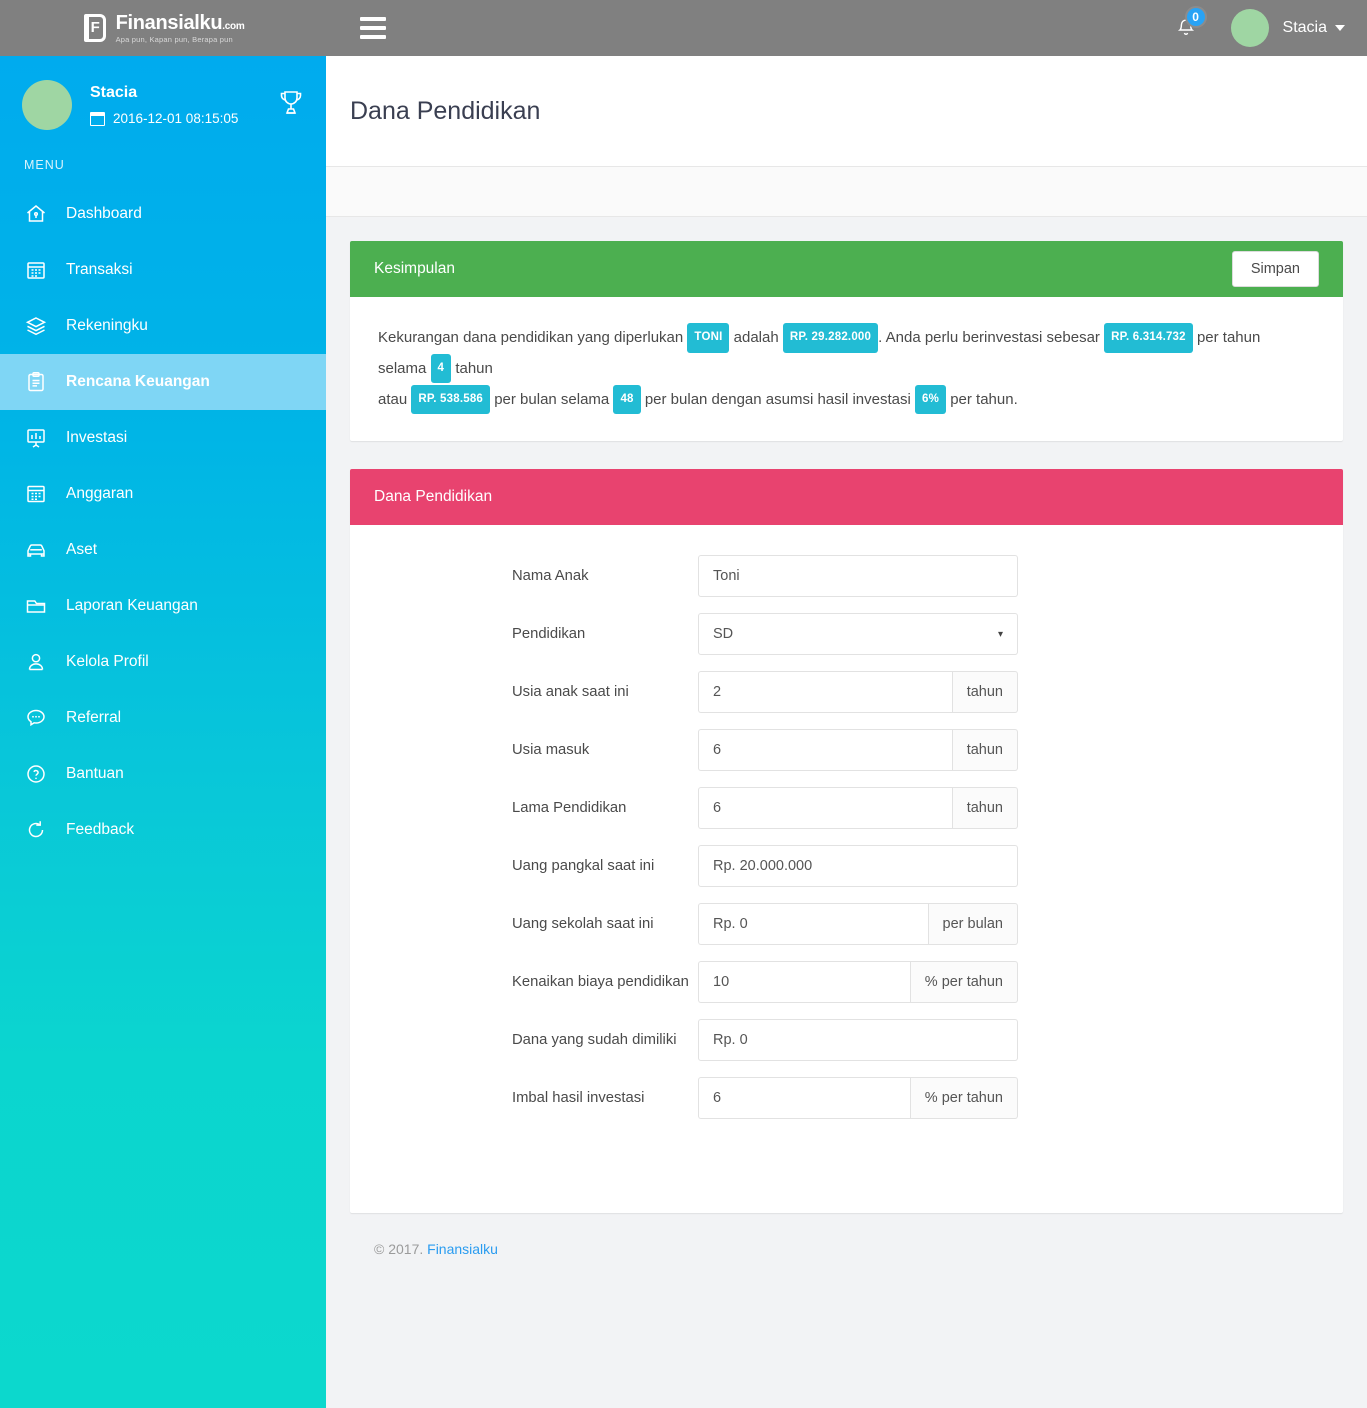 This screenshot has width=1367, height=1408. Describe the element at coordinates (402, 368) in the screenshot. I see `summary-line2-a: selama` at that location.